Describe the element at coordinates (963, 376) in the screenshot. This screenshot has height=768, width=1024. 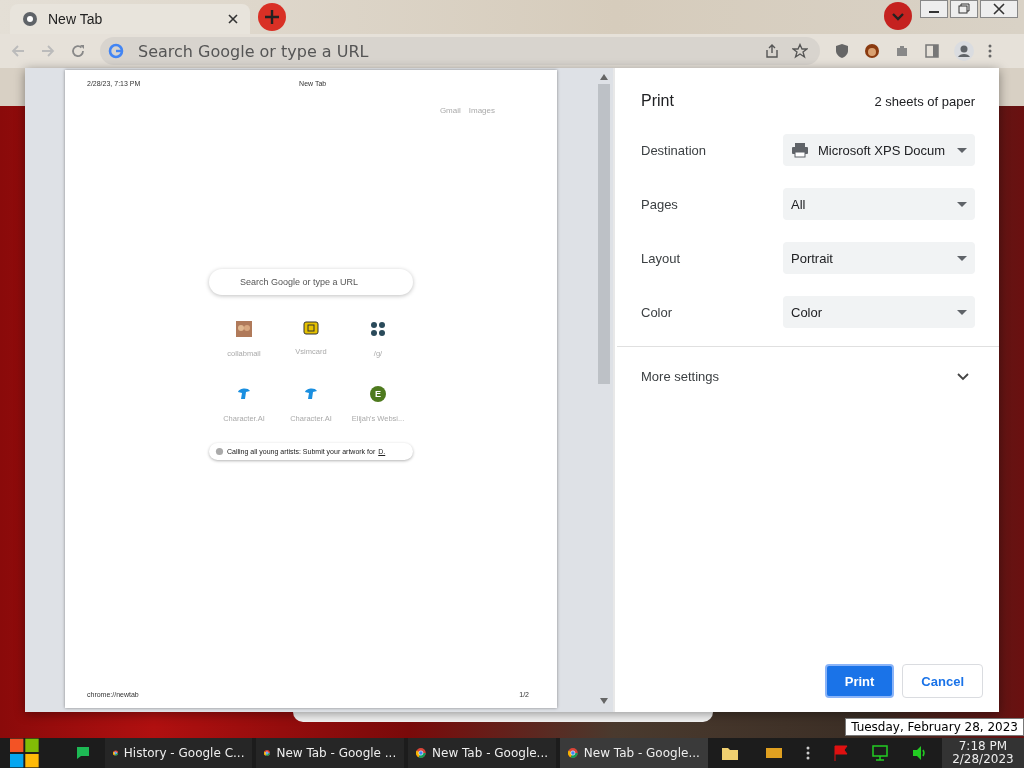
I see `chevron-icon` at that location.